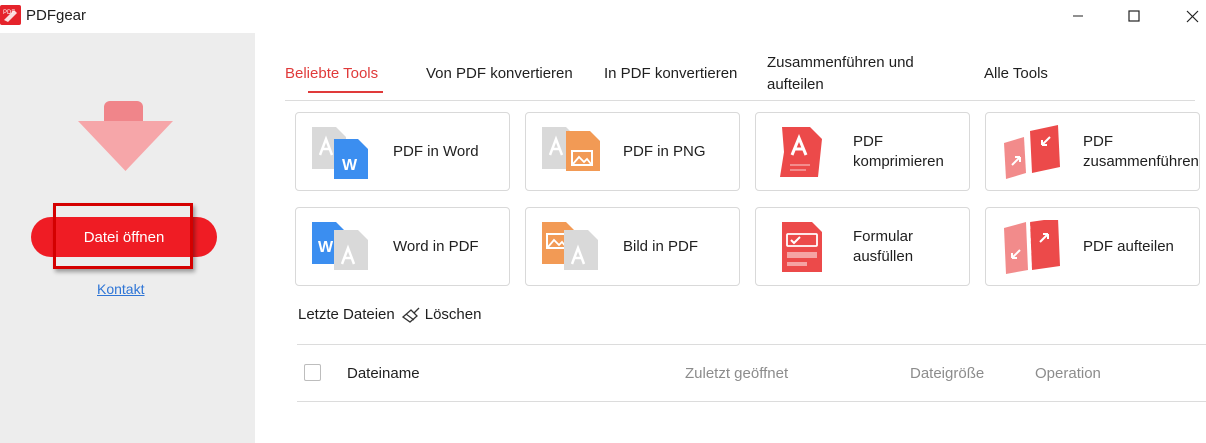 The width and height of the screenshot is (1206, 443). I want to click on tool-label: PDF zusammenführen, so click(1141, 151).